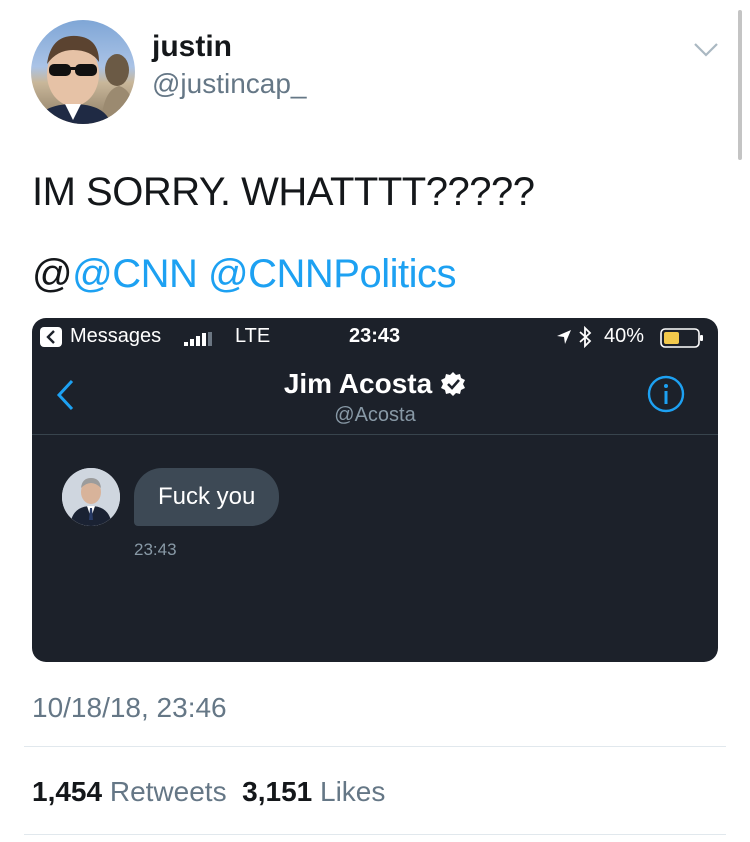 This screenshot has width=750, height=842. I want to click on conversation-title: Jim Acosta, so click(375, 384).